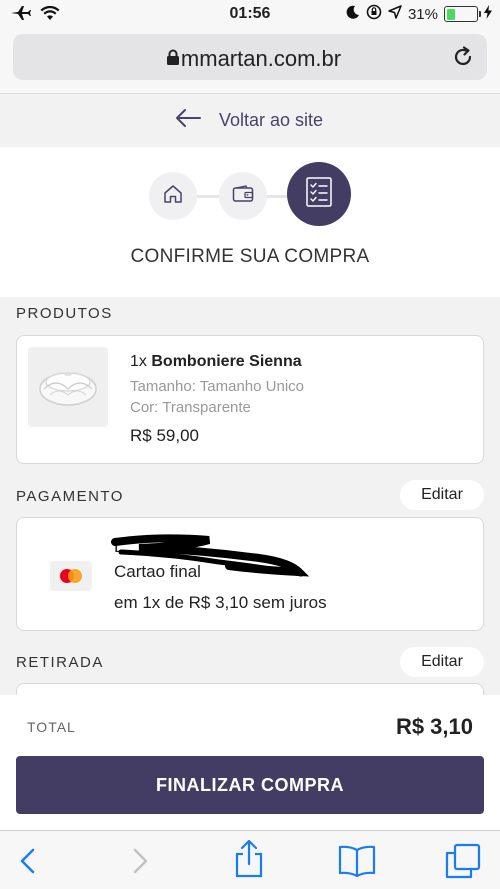 The height and width of the screenshot is (889, 500). I want to click on address-bar: mmartan.com.br, so click(250, 57).